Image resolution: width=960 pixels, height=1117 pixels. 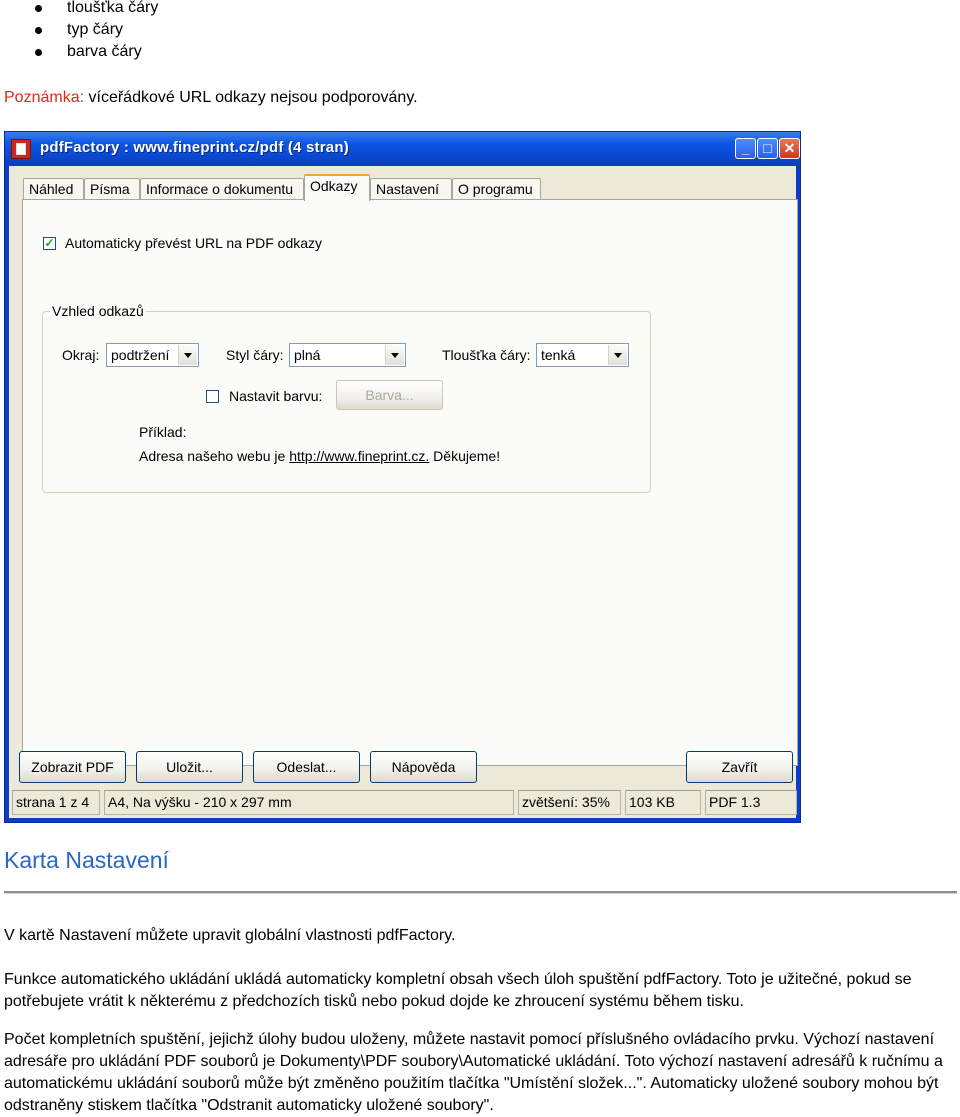 I want to click on maximize-button: □, so click(x=767, y=148).